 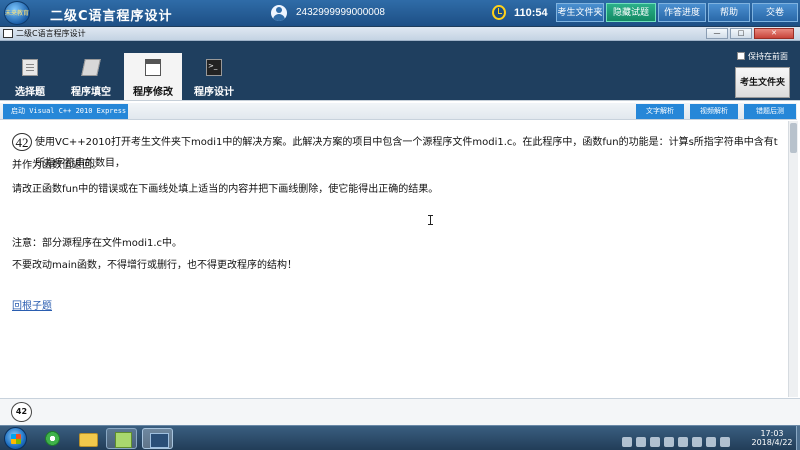 I want to click on text-cursor-icon, so click(x=430, y=220).